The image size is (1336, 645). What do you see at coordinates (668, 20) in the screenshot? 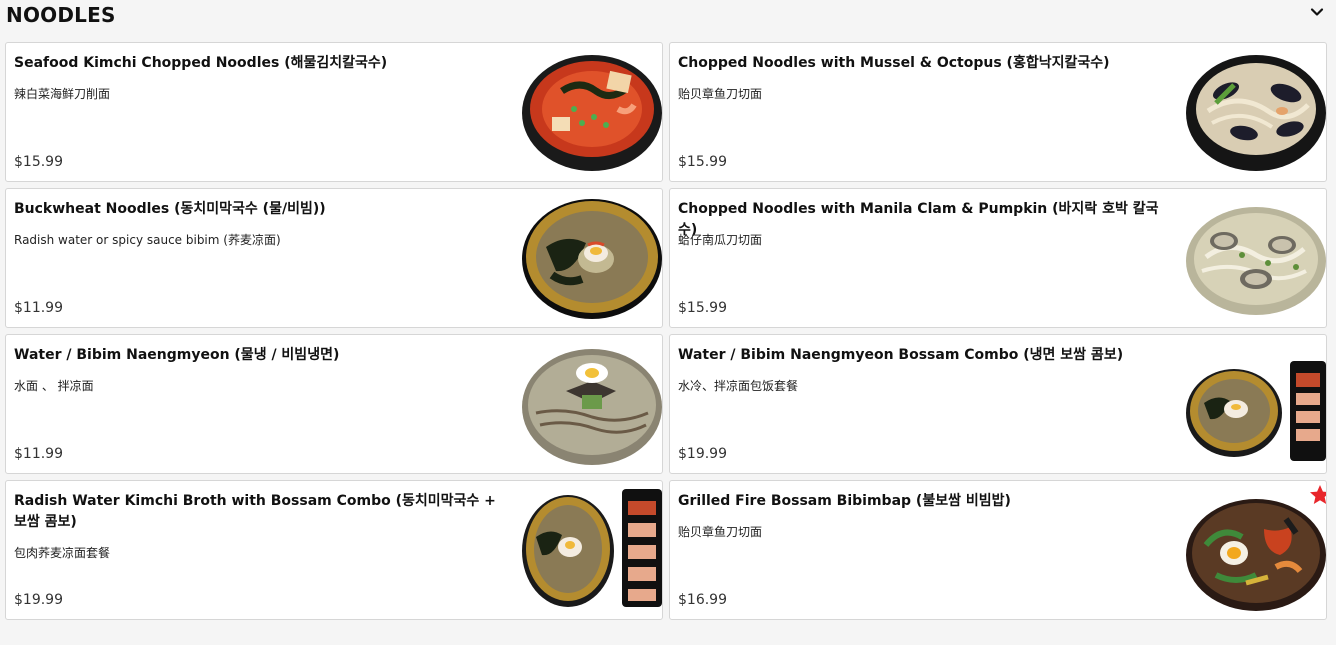
I see `section-header: NOODLES` at bounding box center [668, 20].